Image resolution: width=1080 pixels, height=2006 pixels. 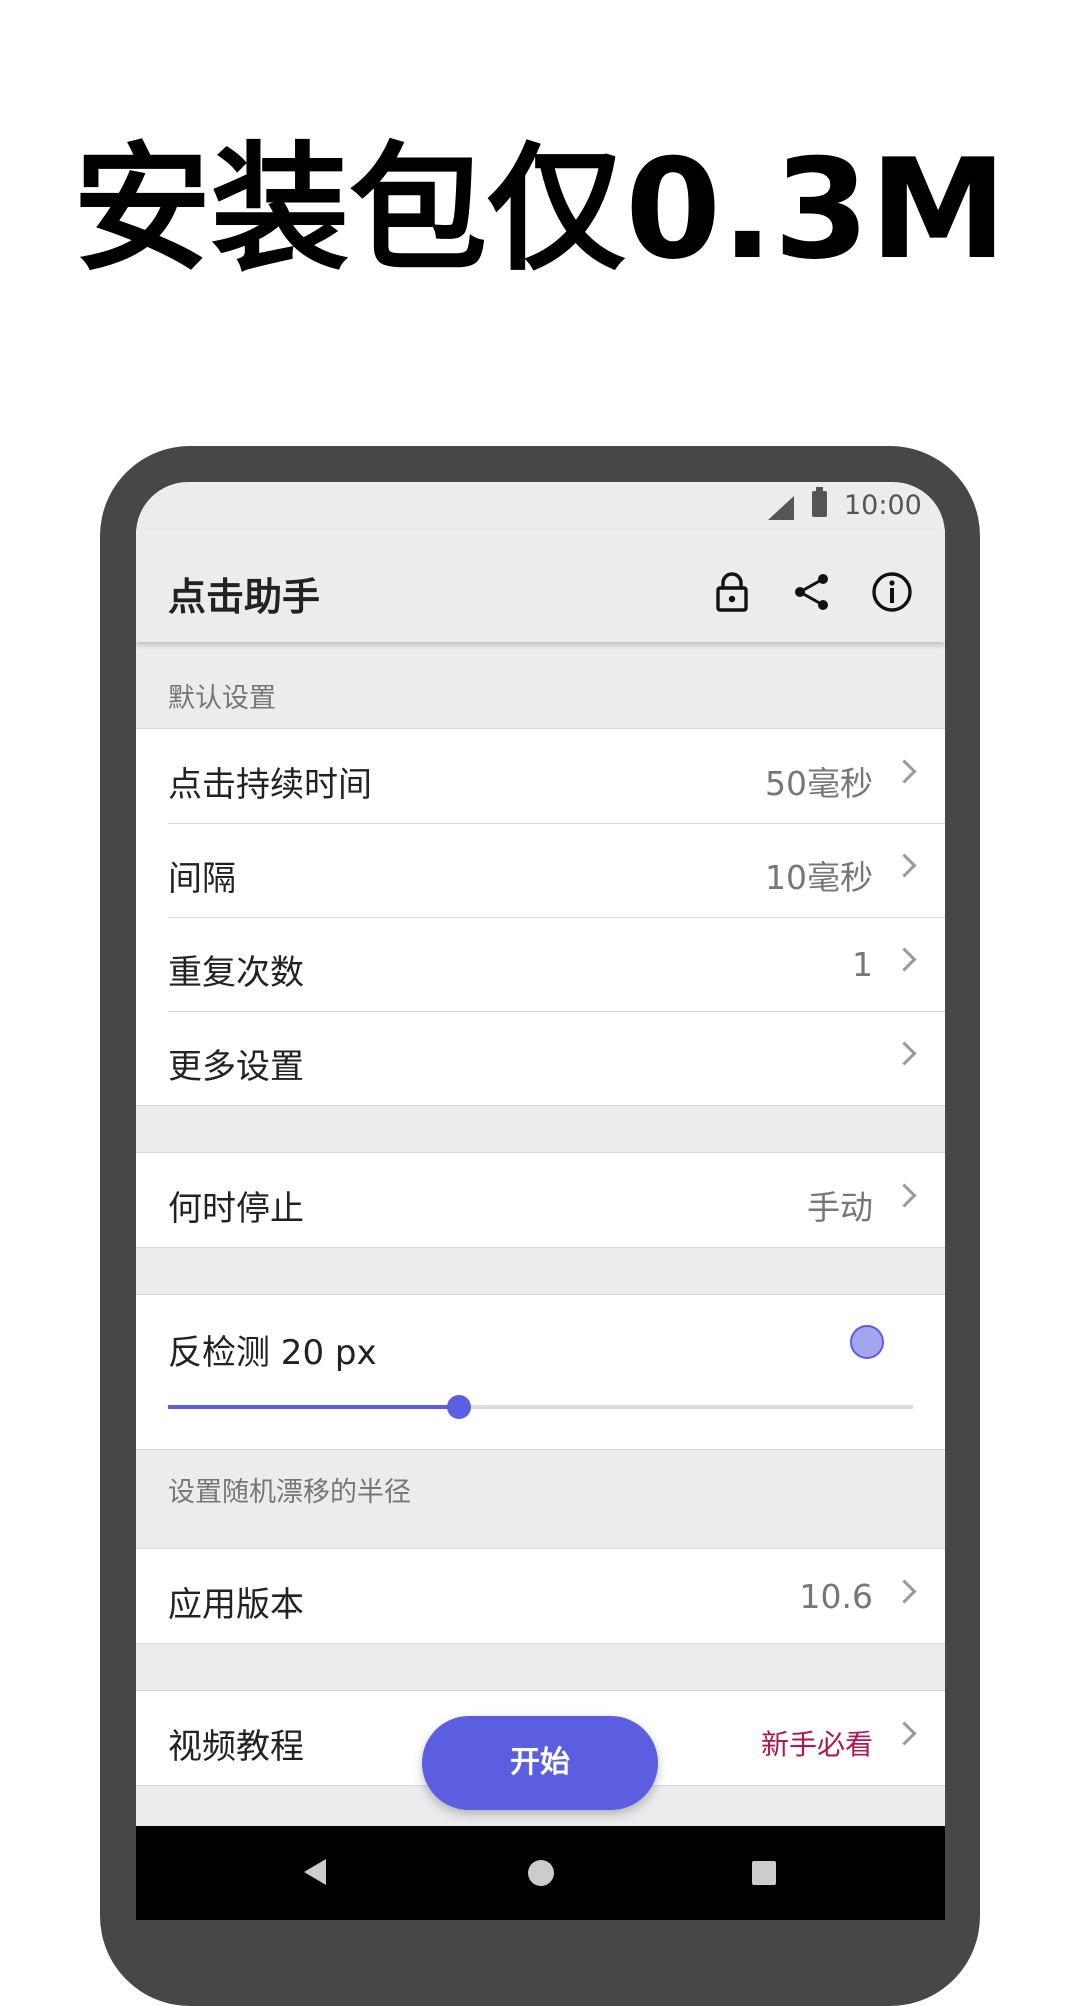 What do you see at coordinates (236, 1067) in the screenshot?
I see `row-label: 更多设置` at bounding box center [236, 1067].